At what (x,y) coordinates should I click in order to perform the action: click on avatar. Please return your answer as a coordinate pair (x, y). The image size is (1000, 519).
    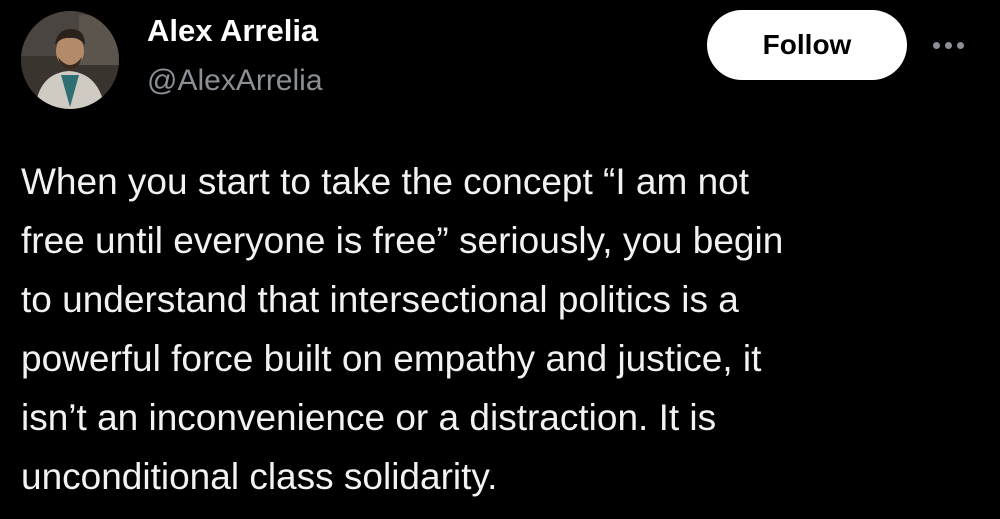
    Looking at the image, I should click on (70, 60).